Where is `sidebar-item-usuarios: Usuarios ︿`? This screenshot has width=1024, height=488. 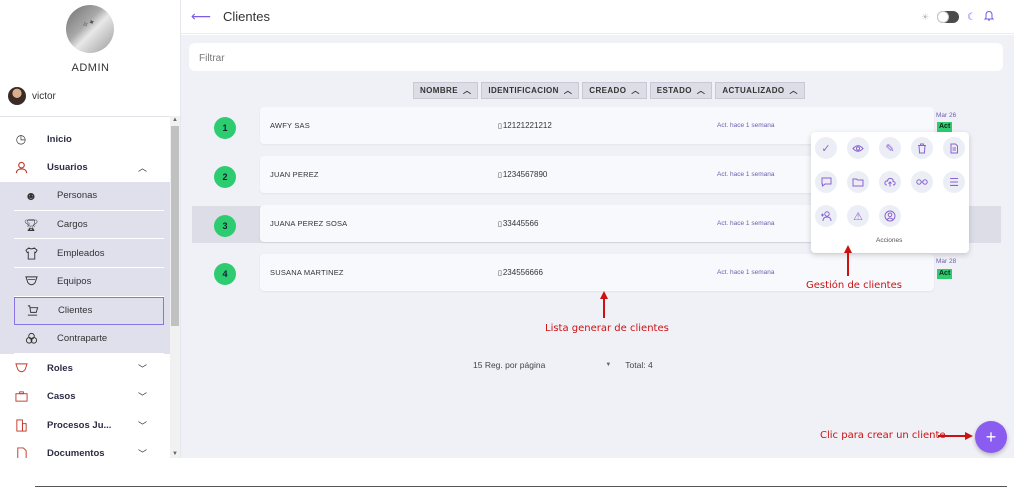 sidebar-item-usuarios: Usuarios ︿ is located at coordinates (85, 168).